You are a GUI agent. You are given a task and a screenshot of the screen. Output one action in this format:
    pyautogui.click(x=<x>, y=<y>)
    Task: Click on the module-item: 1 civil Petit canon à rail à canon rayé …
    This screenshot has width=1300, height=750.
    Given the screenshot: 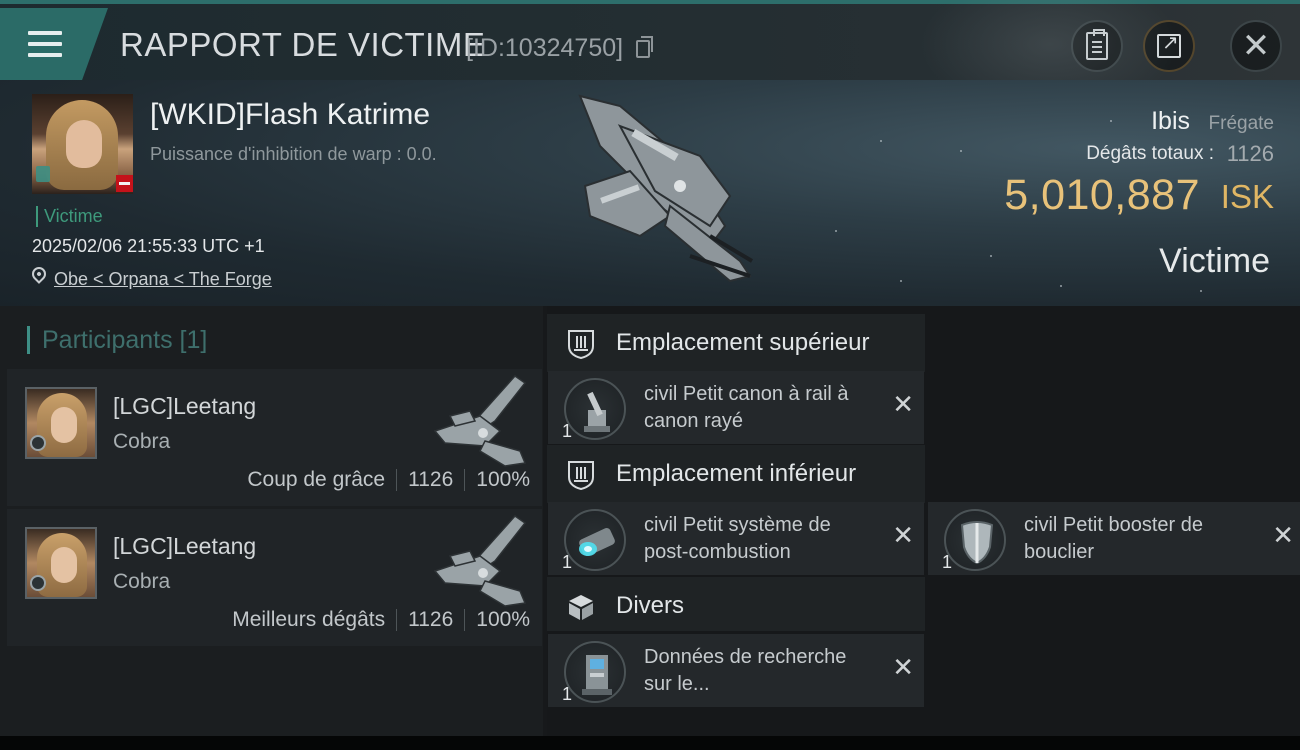 What is the action you would take?
    pyautogui.click(x=736, y=407)
    